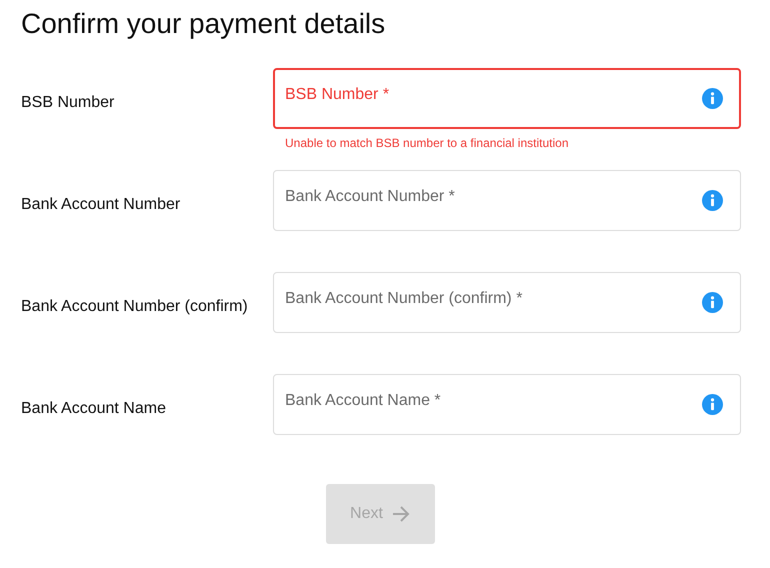 This screenshot has height=568, width=770. Describe the element at coordinates (400, 514) in the screenshot. I see `arrow-icon` at that location.